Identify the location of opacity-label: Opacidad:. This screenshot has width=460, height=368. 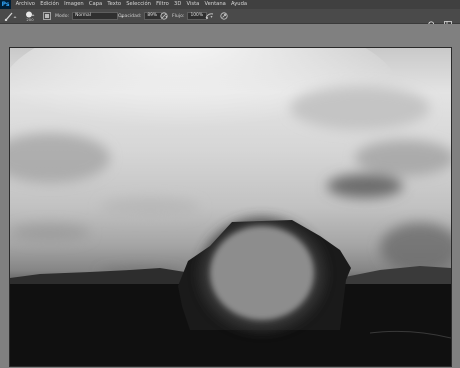
(130, 16).